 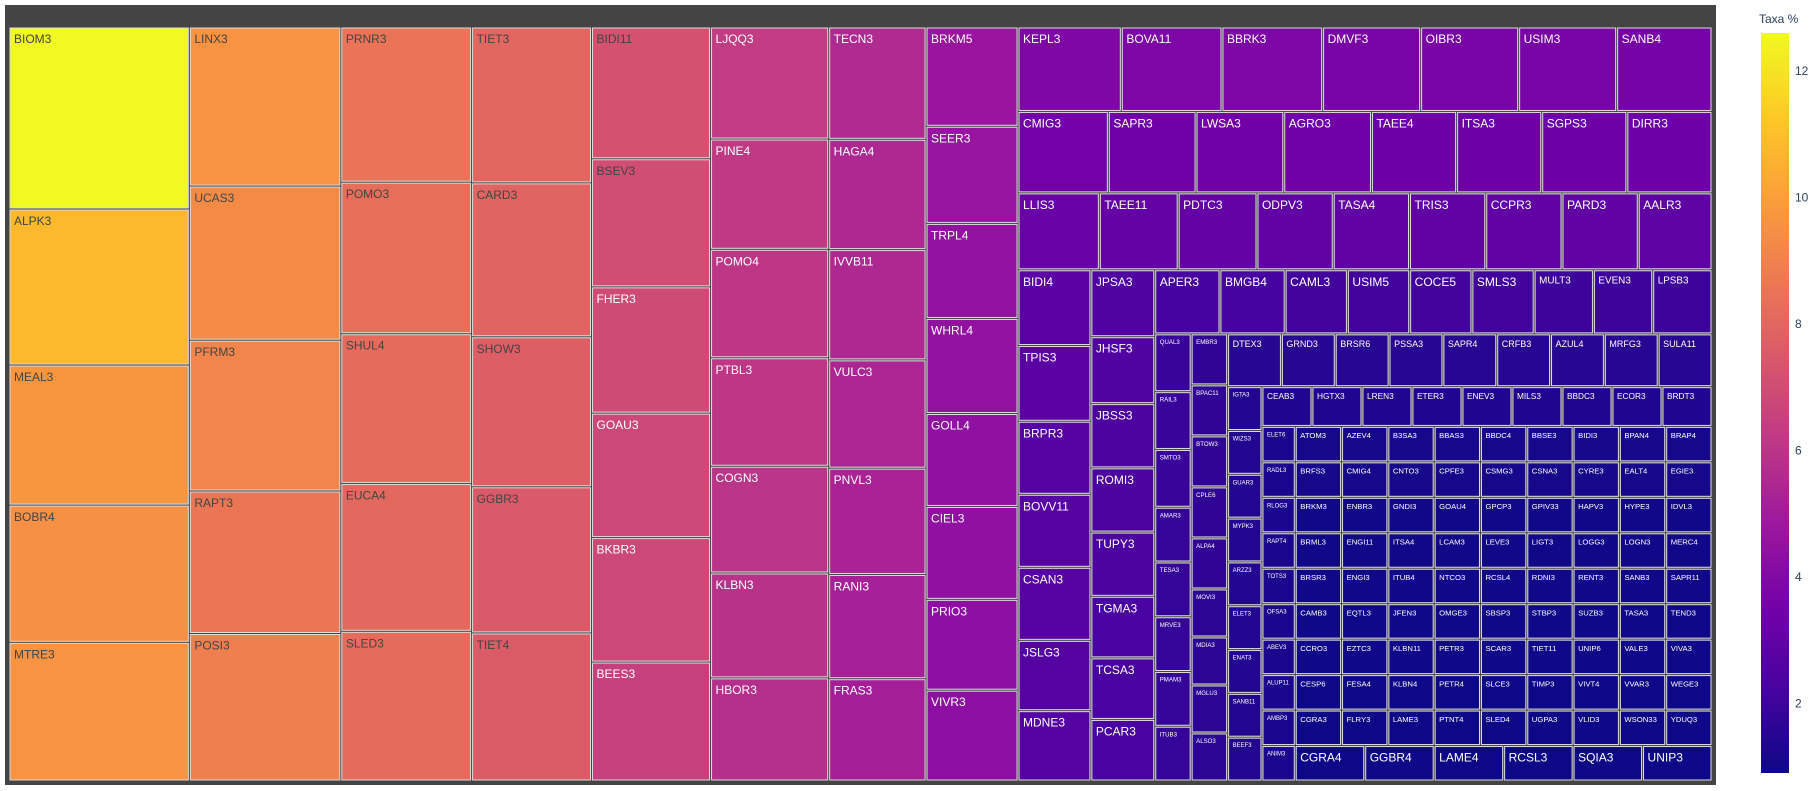 What do you see at coordinates (1054, 603) in the screenshot?
I see `tile-csan3: CSAN3` at bounding box center [1054, 603].